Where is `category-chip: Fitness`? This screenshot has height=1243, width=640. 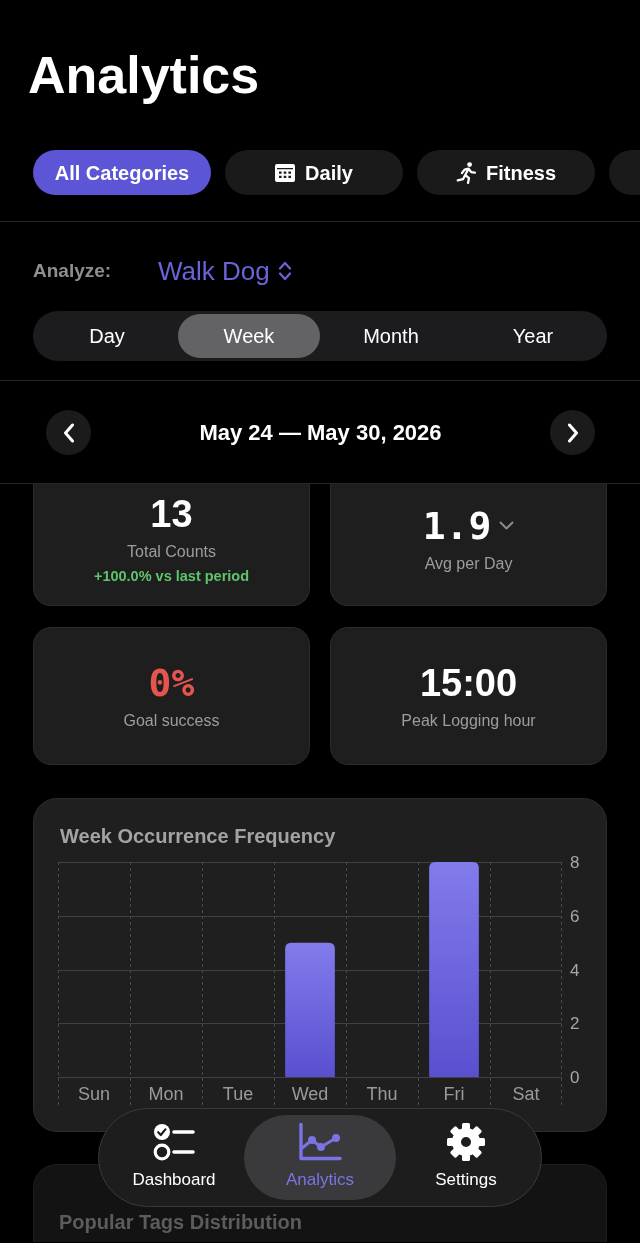 category-chip: Fitness is located at coordinates (506, 172).